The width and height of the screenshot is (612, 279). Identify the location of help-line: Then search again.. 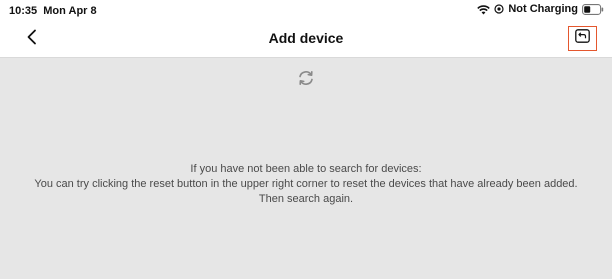
(306, 199).